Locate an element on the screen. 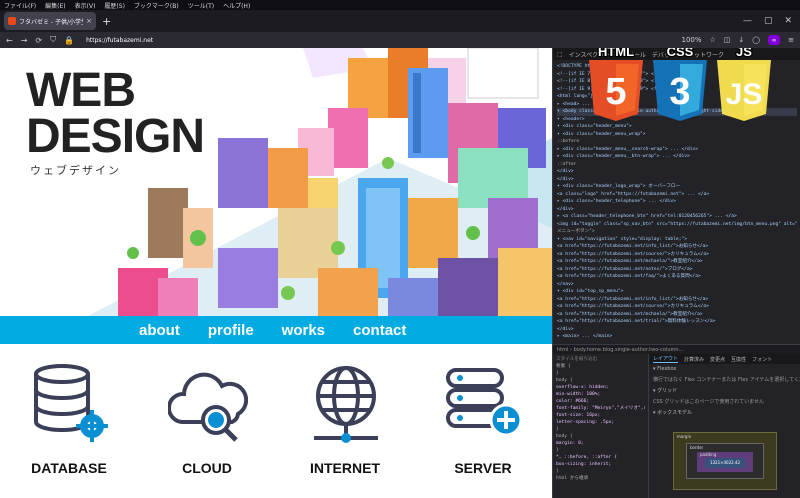 This screenshot has height=498, width=800. code-line: ::before is located at coordinates (677, 142).